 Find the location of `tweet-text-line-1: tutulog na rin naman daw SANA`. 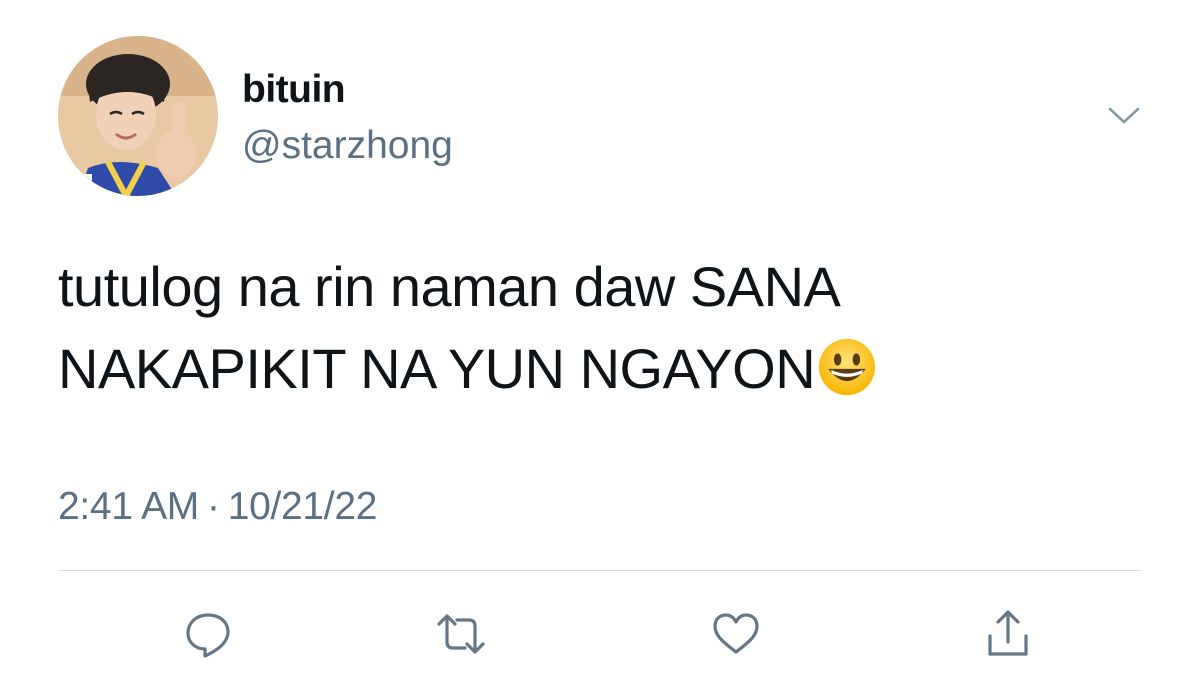

tweet-text-line-1: tutulog na rin naman daw SANA is located at coordinates (449, 286).